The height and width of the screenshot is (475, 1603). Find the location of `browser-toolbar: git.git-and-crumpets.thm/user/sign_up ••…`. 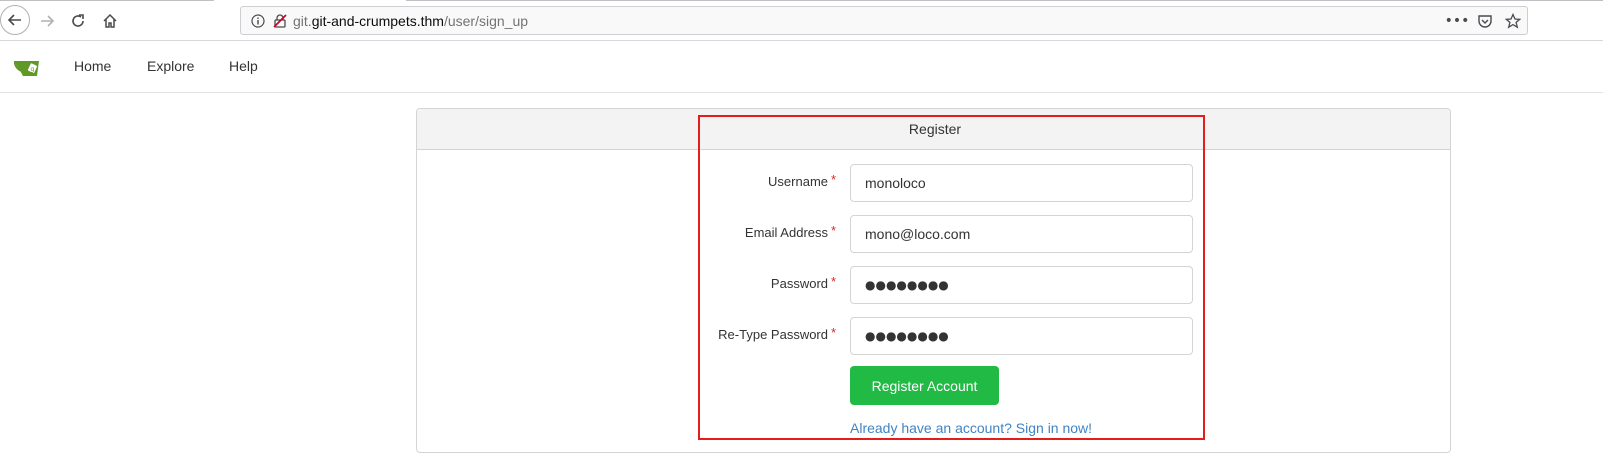

browser-toolbar: git.git-and-crumpets.thm/user/sign_up ••… is located at coordinates (801, 20).